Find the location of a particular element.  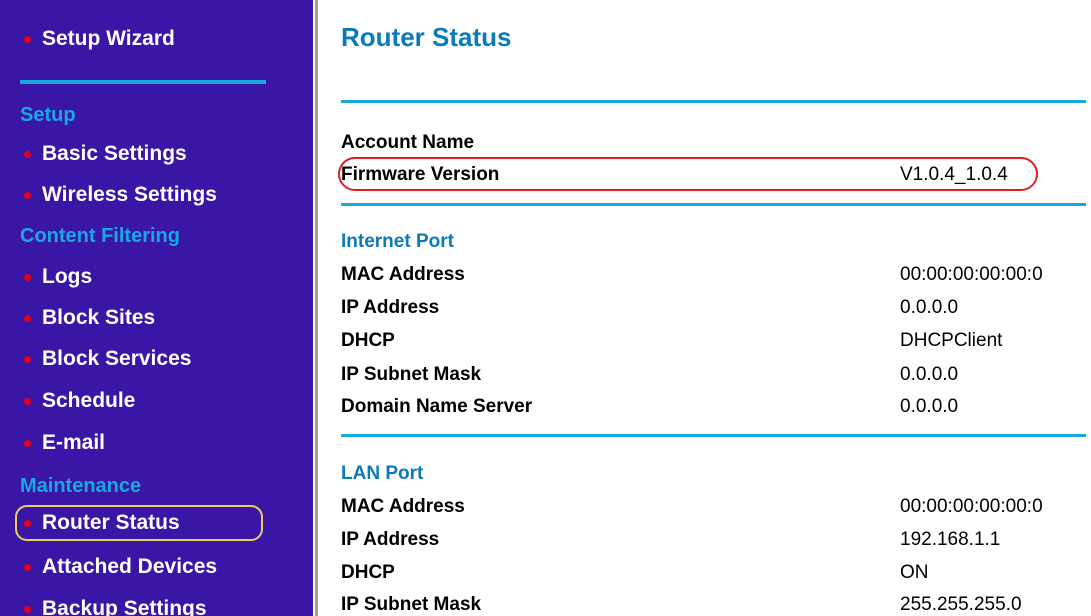

internet-dhcp-label: DHCP is located at coordinates (368, 340).